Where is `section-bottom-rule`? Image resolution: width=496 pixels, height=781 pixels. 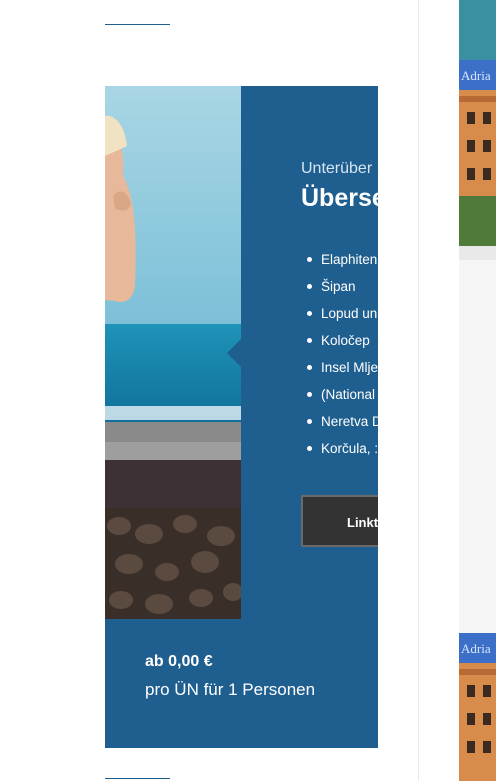
section-bottom-rule is located at coordinates (137, 778).